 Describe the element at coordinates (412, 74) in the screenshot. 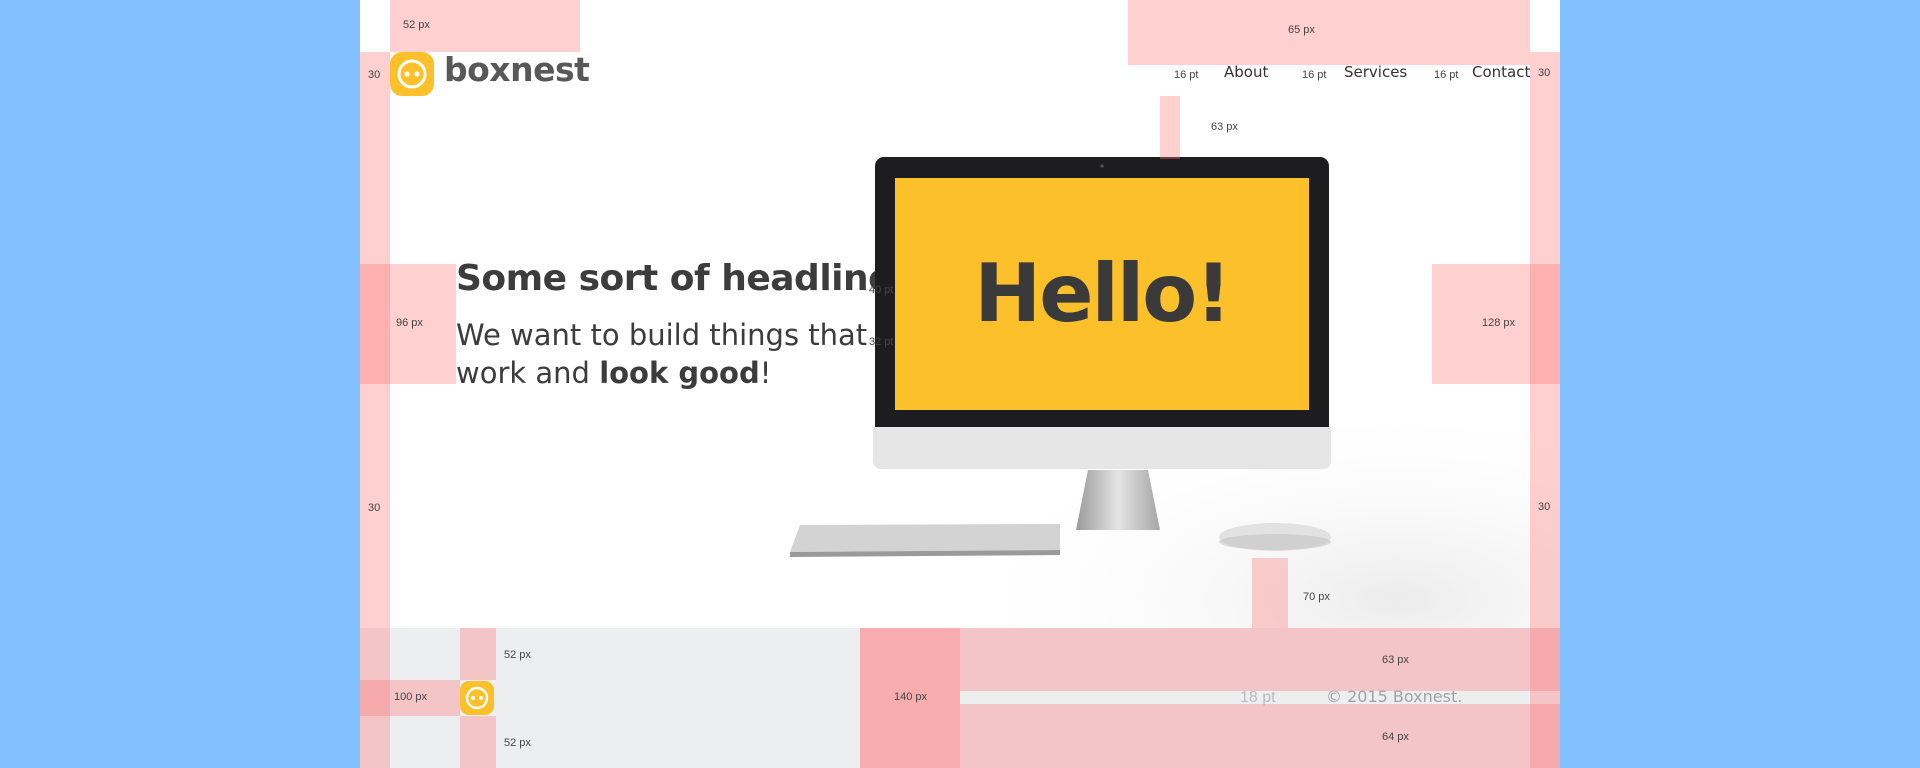

I see `logo-icon` at that location.